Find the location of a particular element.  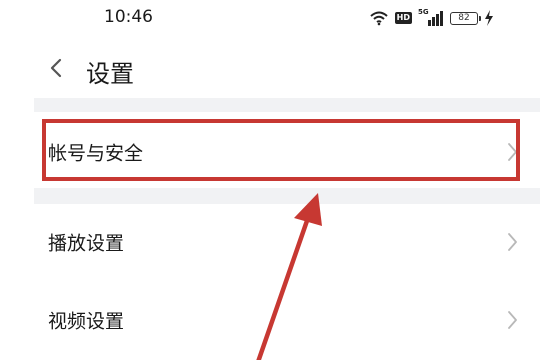

signal-5g-icon: 5G is located at coordinates (431, 17).